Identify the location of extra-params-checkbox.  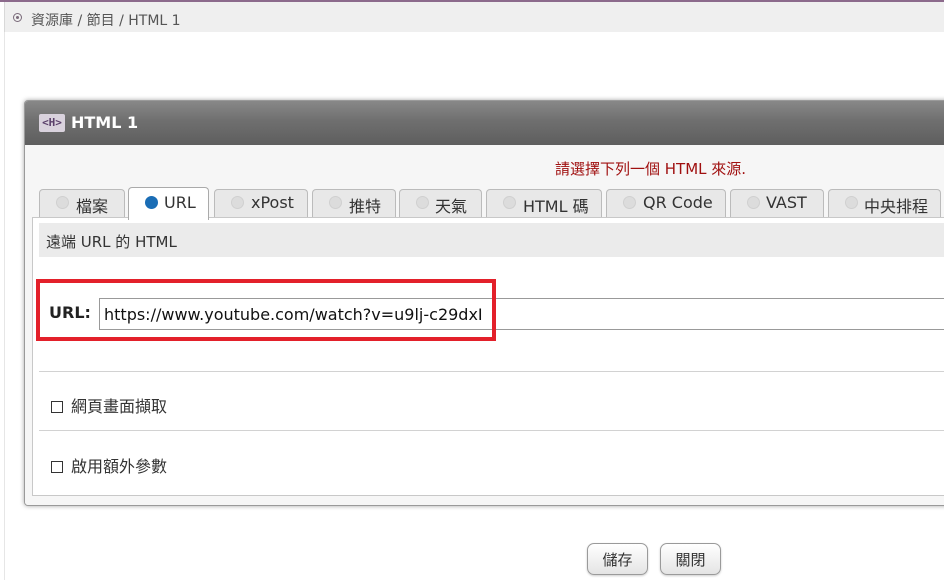
(57, 467).